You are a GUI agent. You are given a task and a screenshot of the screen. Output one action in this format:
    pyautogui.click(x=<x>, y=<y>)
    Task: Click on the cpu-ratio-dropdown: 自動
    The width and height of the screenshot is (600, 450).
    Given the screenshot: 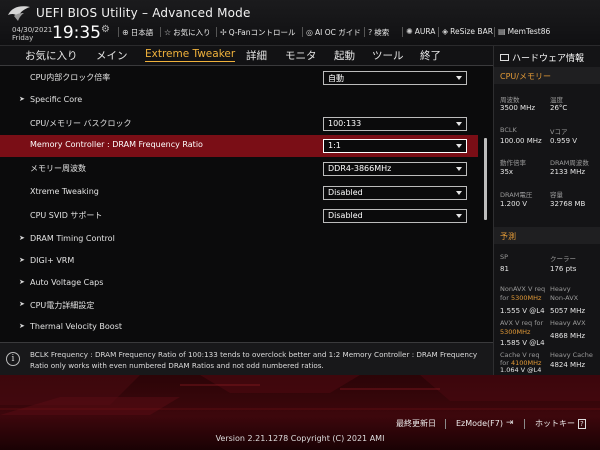 What is the action you would take?
    pyautogui.click(x=395, y=78)
    